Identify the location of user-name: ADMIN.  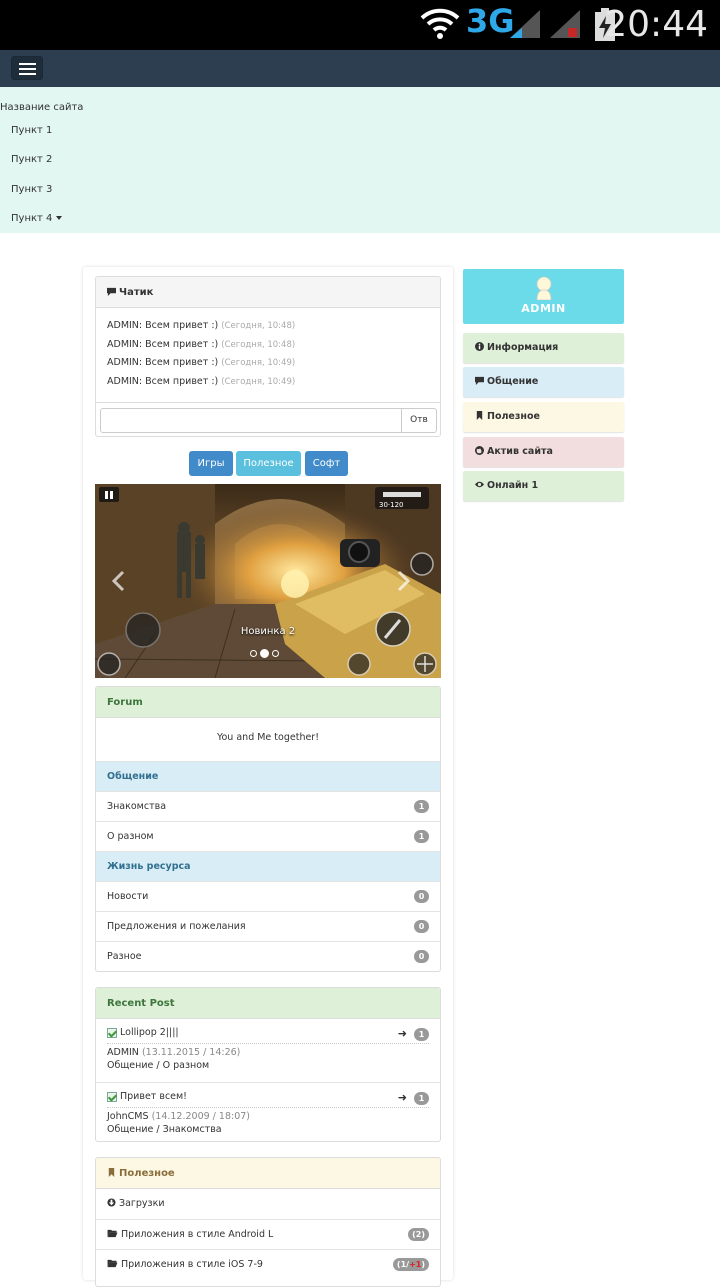
(543, 308).